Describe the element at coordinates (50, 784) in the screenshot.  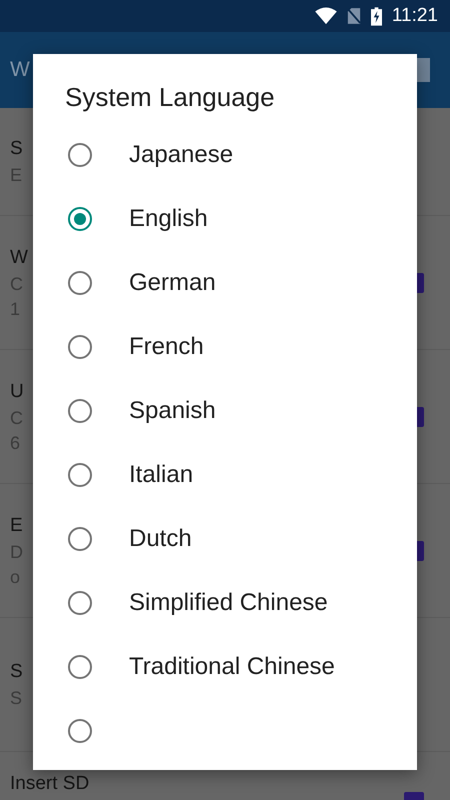
I see `setting-title: Insert SD` at that location.